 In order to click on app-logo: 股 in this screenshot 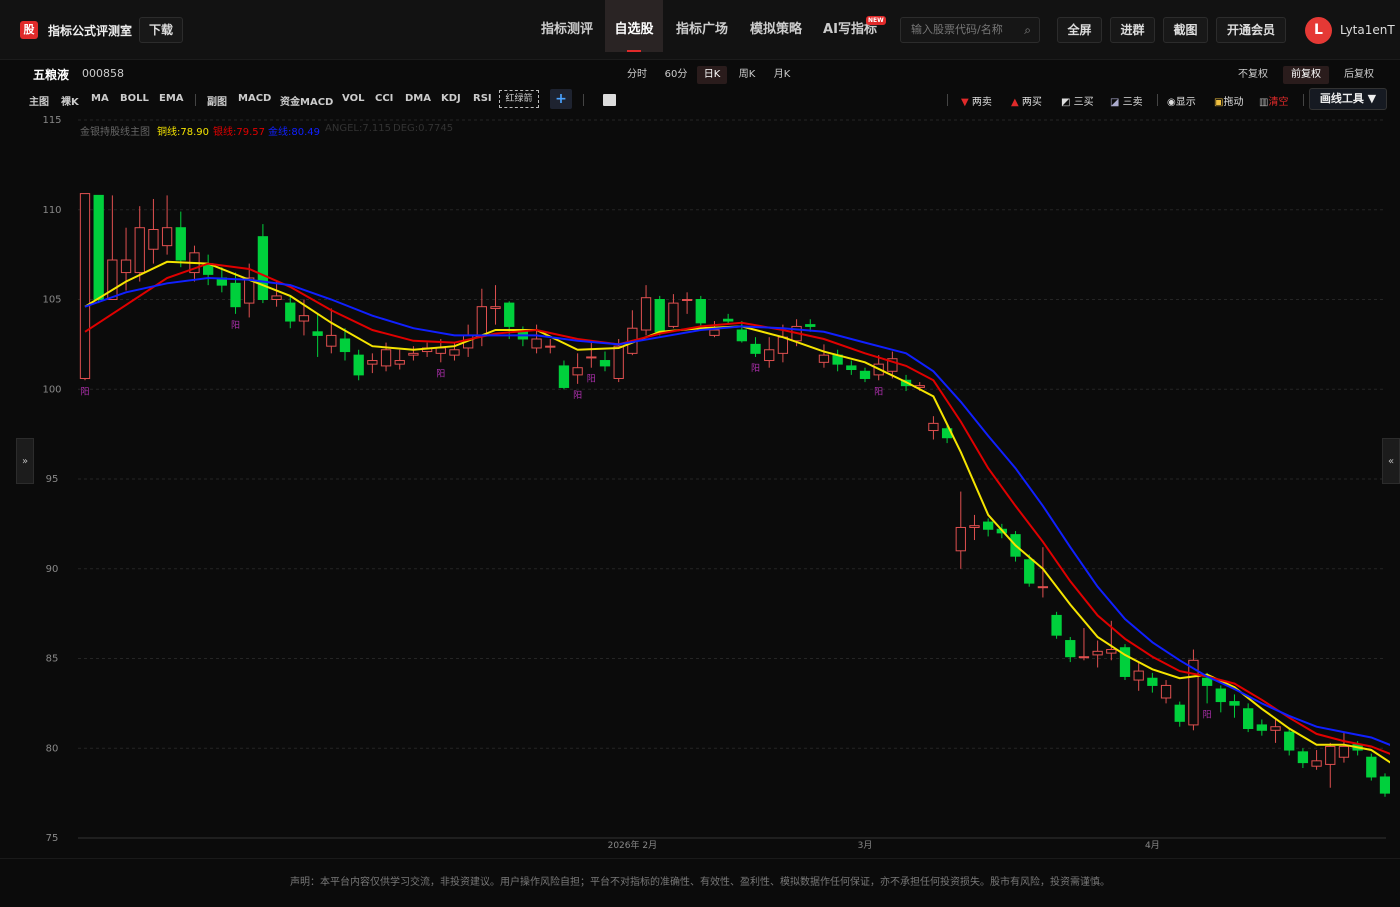, I will do `click(29, 30)`.